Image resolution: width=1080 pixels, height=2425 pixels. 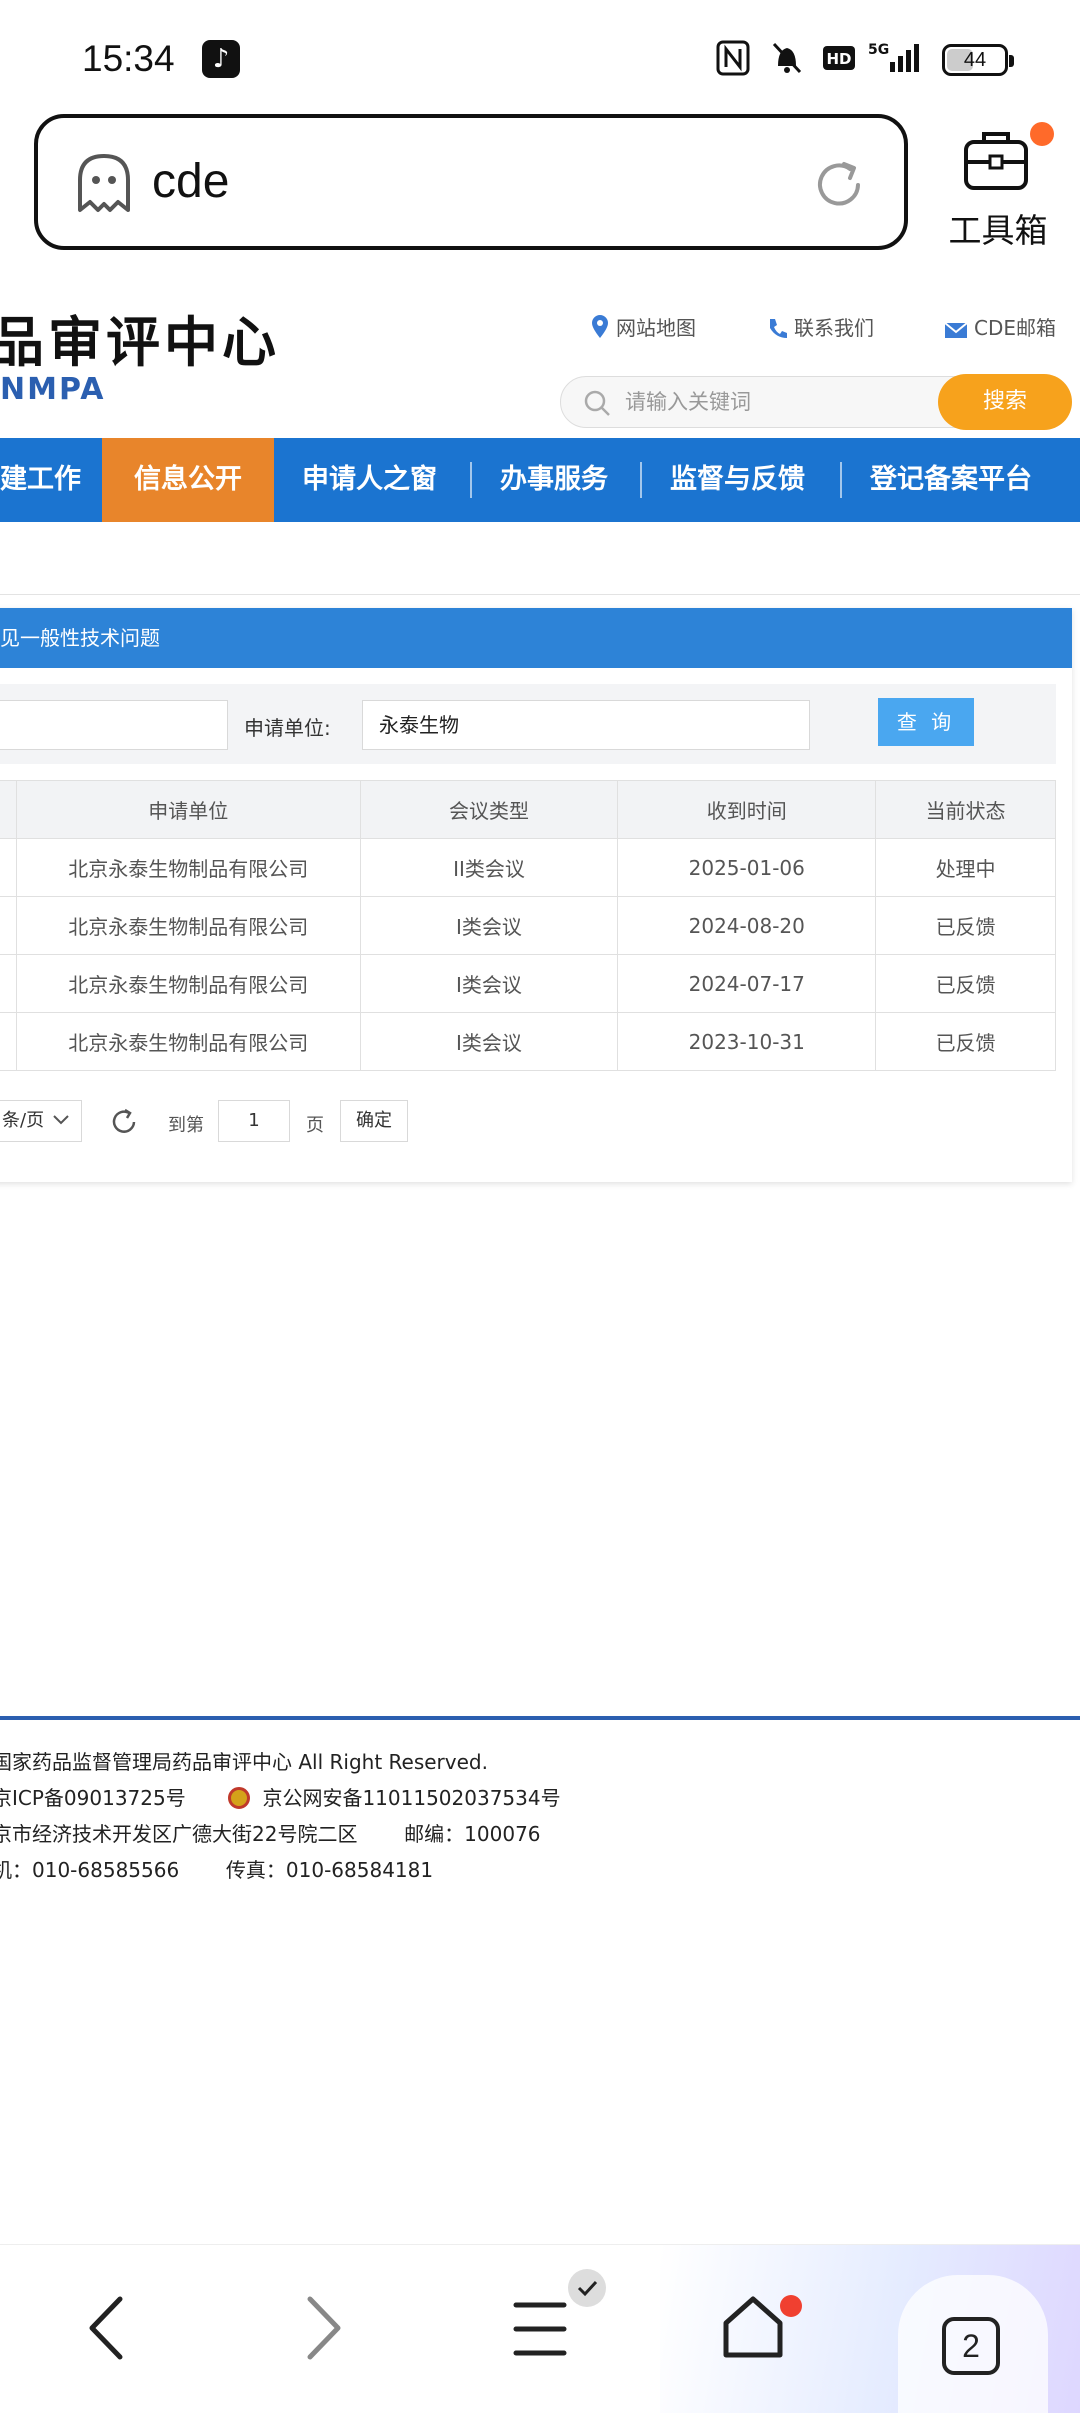 I want to click on applicant-filter-input: 永泰生物, so click(x=586, y=725).